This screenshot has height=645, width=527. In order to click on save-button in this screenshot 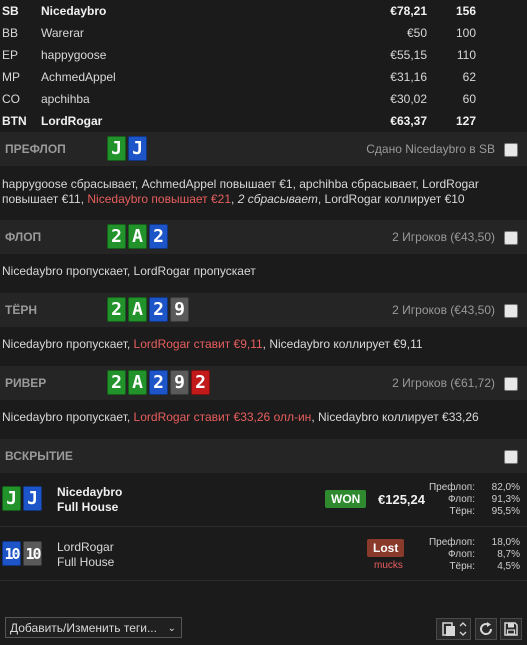, I will do `click(511, 629)`.